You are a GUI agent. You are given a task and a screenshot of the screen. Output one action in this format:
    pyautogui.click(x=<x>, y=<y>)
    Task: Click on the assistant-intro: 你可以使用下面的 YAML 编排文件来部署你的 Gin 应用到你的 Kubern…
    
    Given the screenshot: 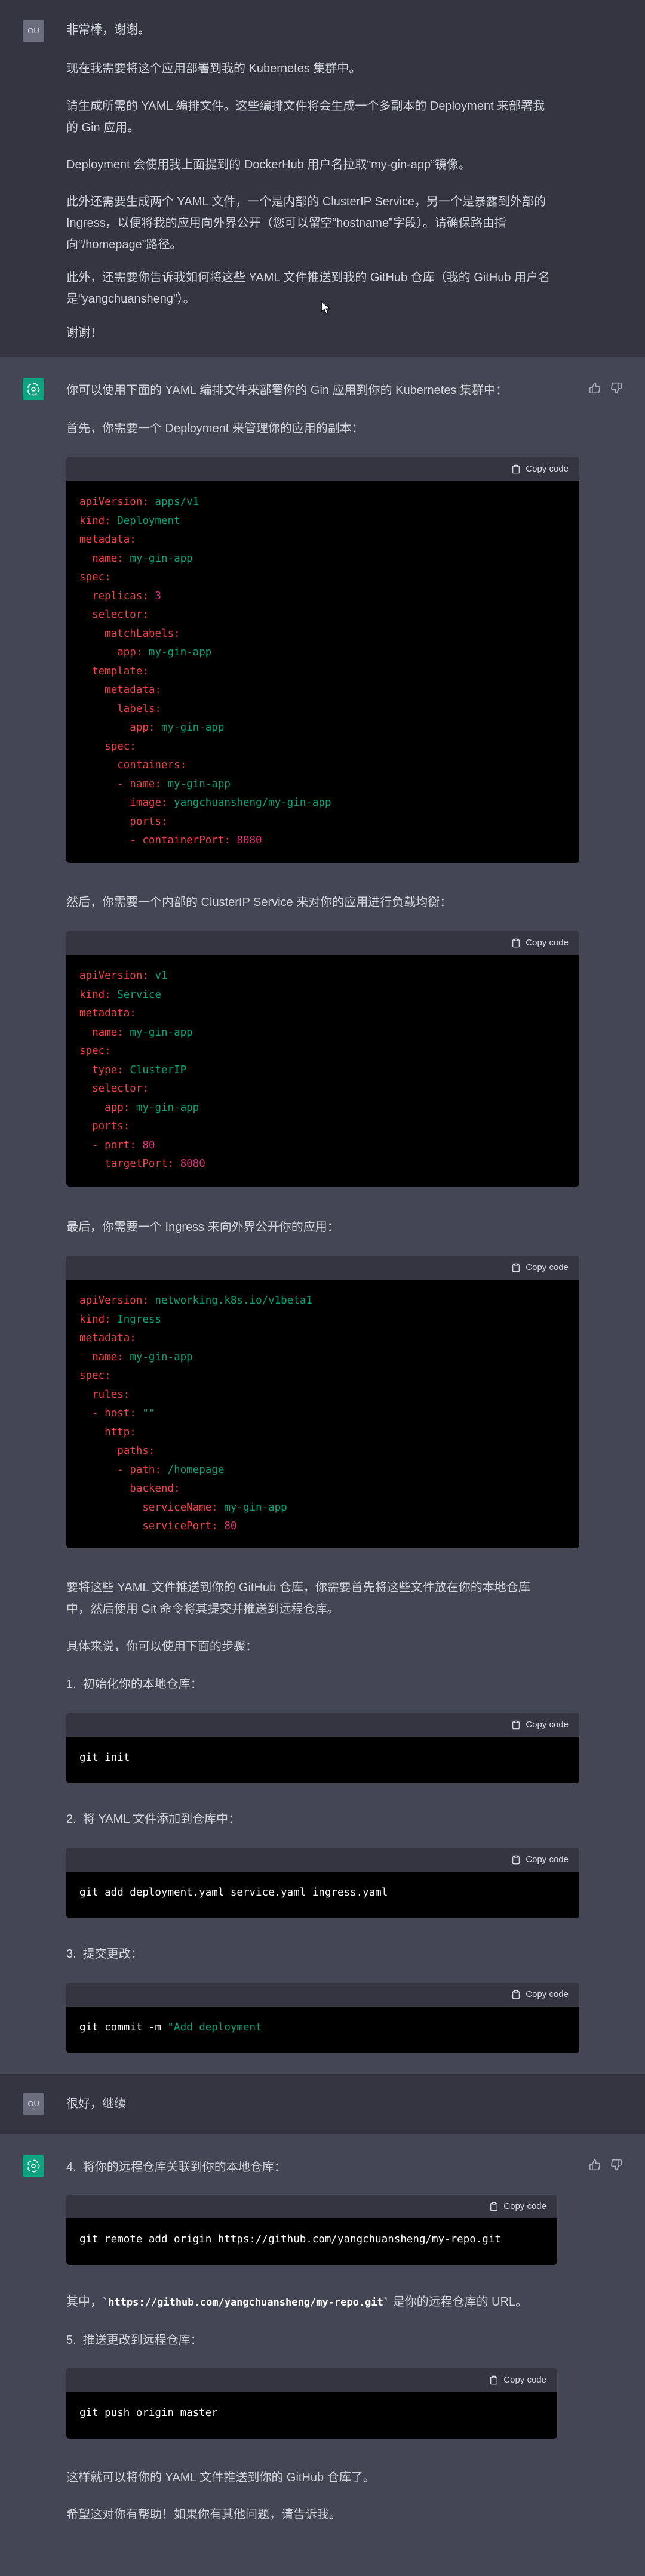 What is the action you would take?
    pyautogui.click(x=287, y=390)
    